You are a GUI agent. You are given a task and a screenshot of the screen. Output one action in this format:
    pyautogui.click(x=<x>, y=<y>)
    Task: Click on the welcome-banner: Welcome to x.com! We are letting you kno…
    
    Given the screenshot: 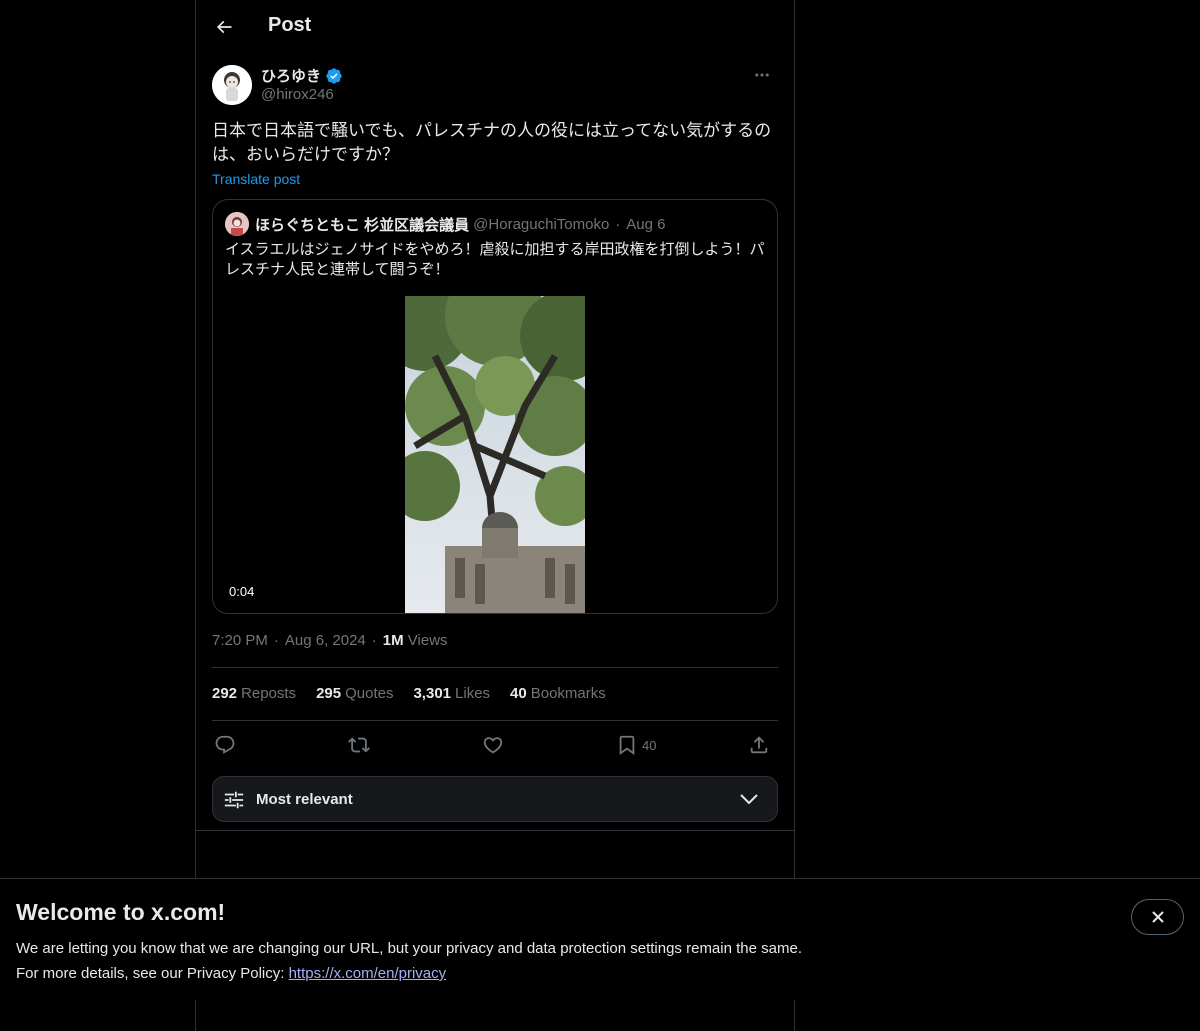 What is the action you would take?
    pyautogui.click(x=600, y=939)
    